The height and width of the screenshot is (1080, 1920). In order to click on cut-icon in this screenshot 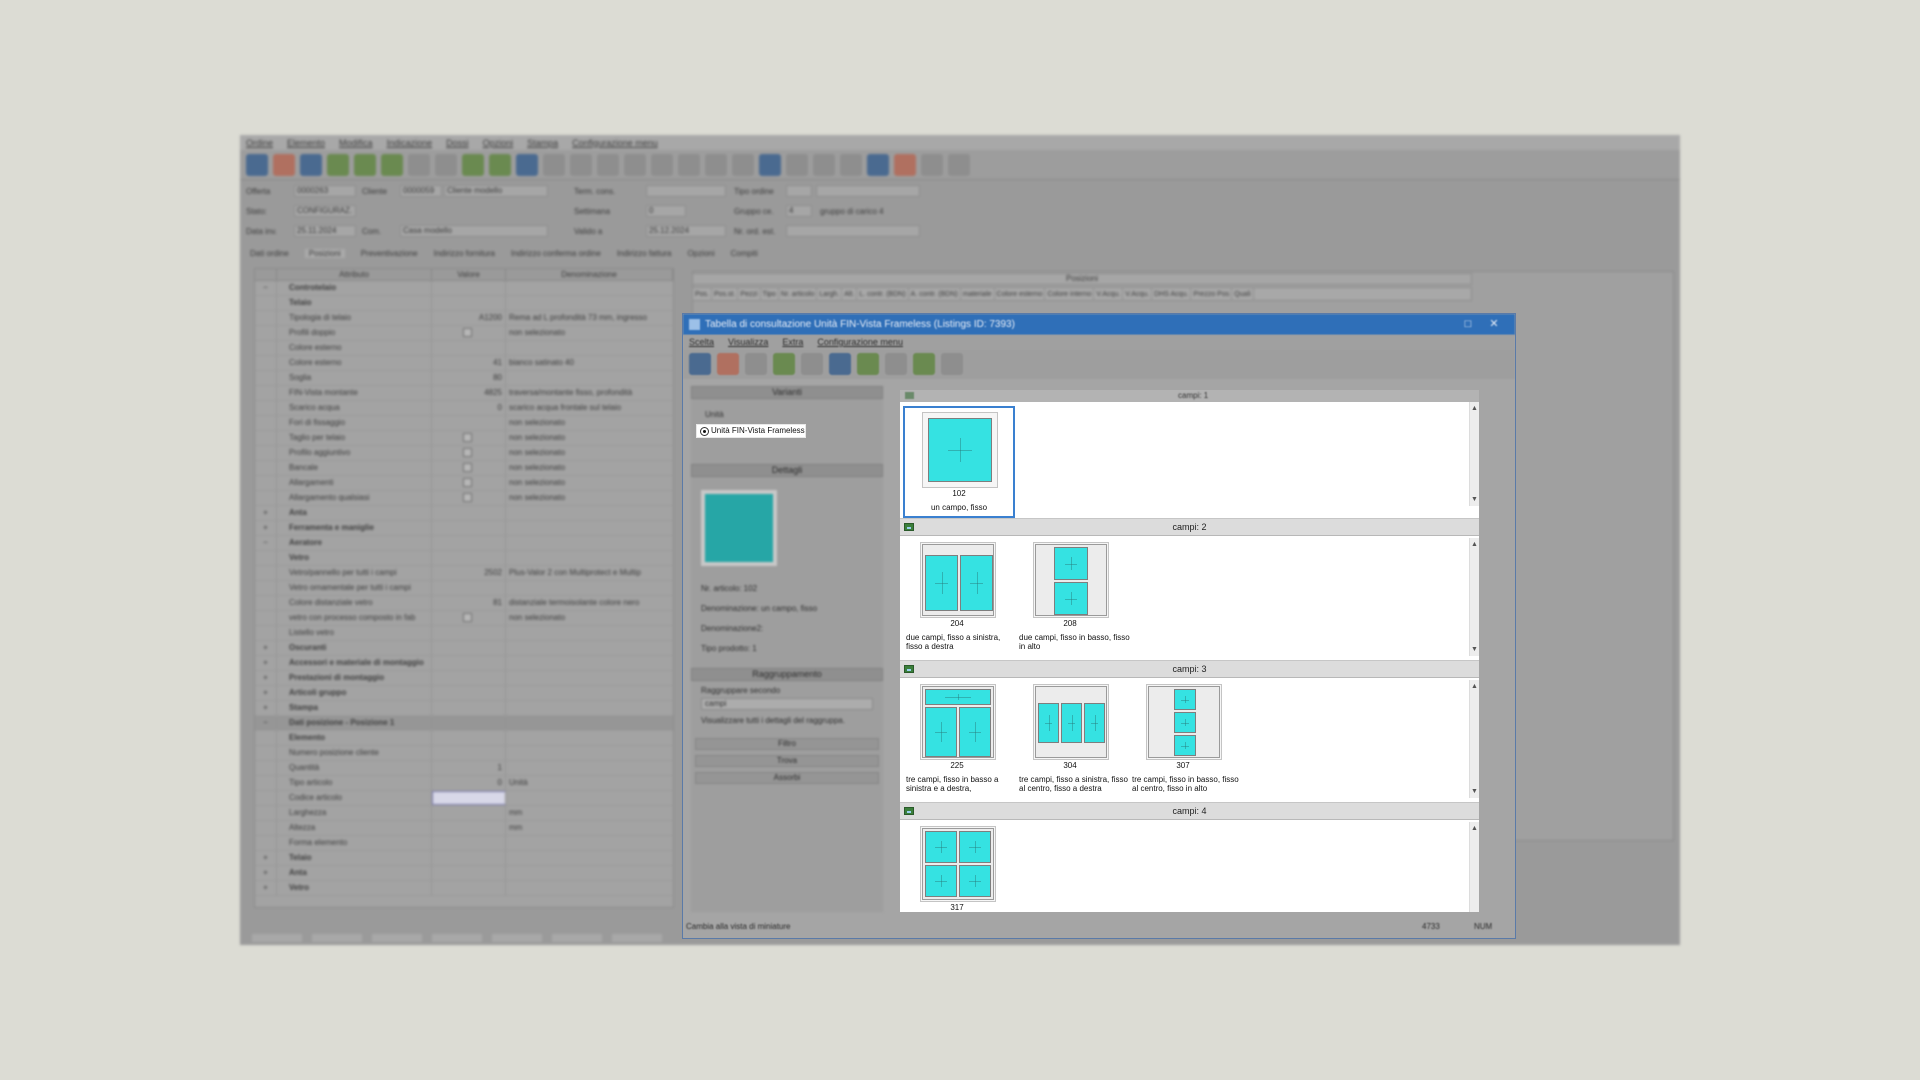, I will do `click(581, 165)`.